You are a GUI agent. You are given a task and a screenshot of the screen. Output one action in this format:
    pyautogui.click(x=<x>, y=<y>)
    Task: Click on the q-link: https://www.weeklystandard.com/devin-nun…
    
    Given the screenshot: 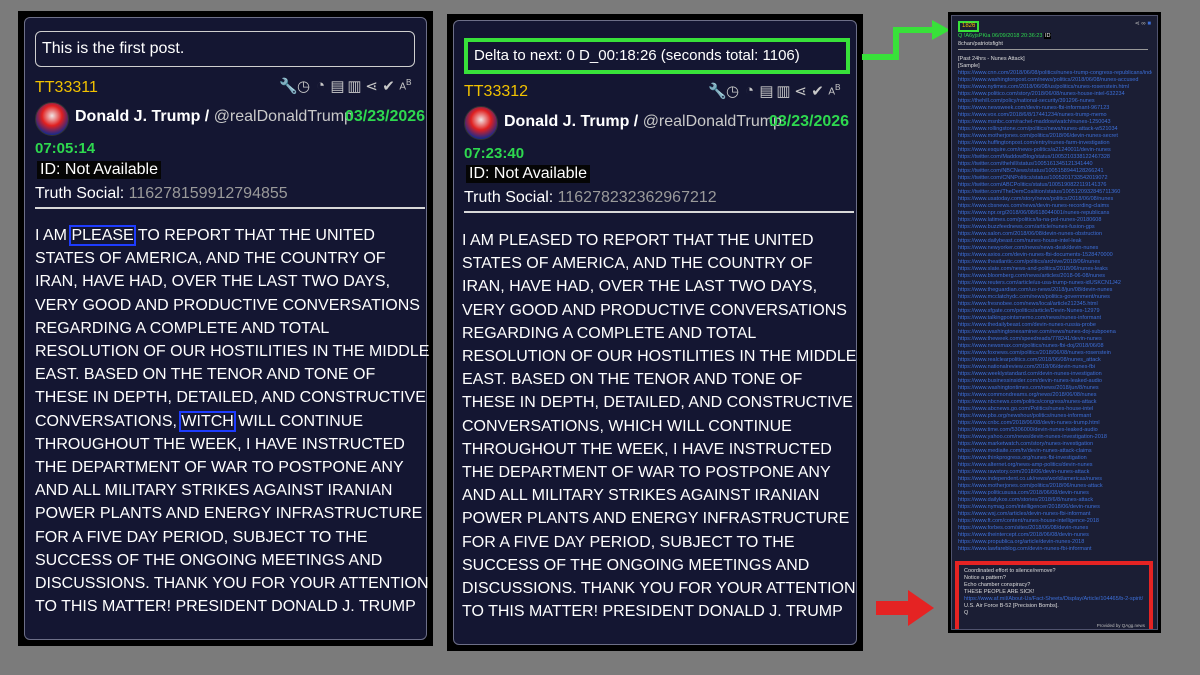 What is the action you would take?
    pyautogui.click(x=1055, y=374)
    